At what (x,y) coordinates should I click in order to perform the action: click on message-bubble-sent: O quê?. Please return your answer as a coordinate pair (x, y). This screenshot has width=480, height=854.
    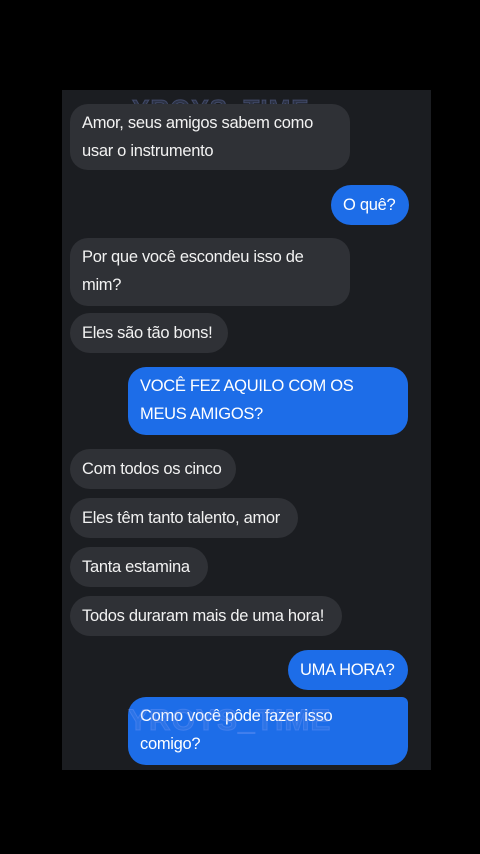
    Looking at the image, I should click on (370, 205).